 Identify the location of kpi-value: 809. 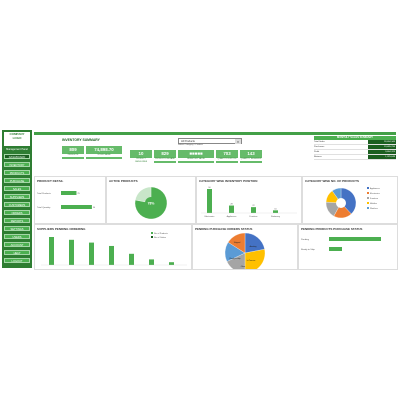
(73, 149).